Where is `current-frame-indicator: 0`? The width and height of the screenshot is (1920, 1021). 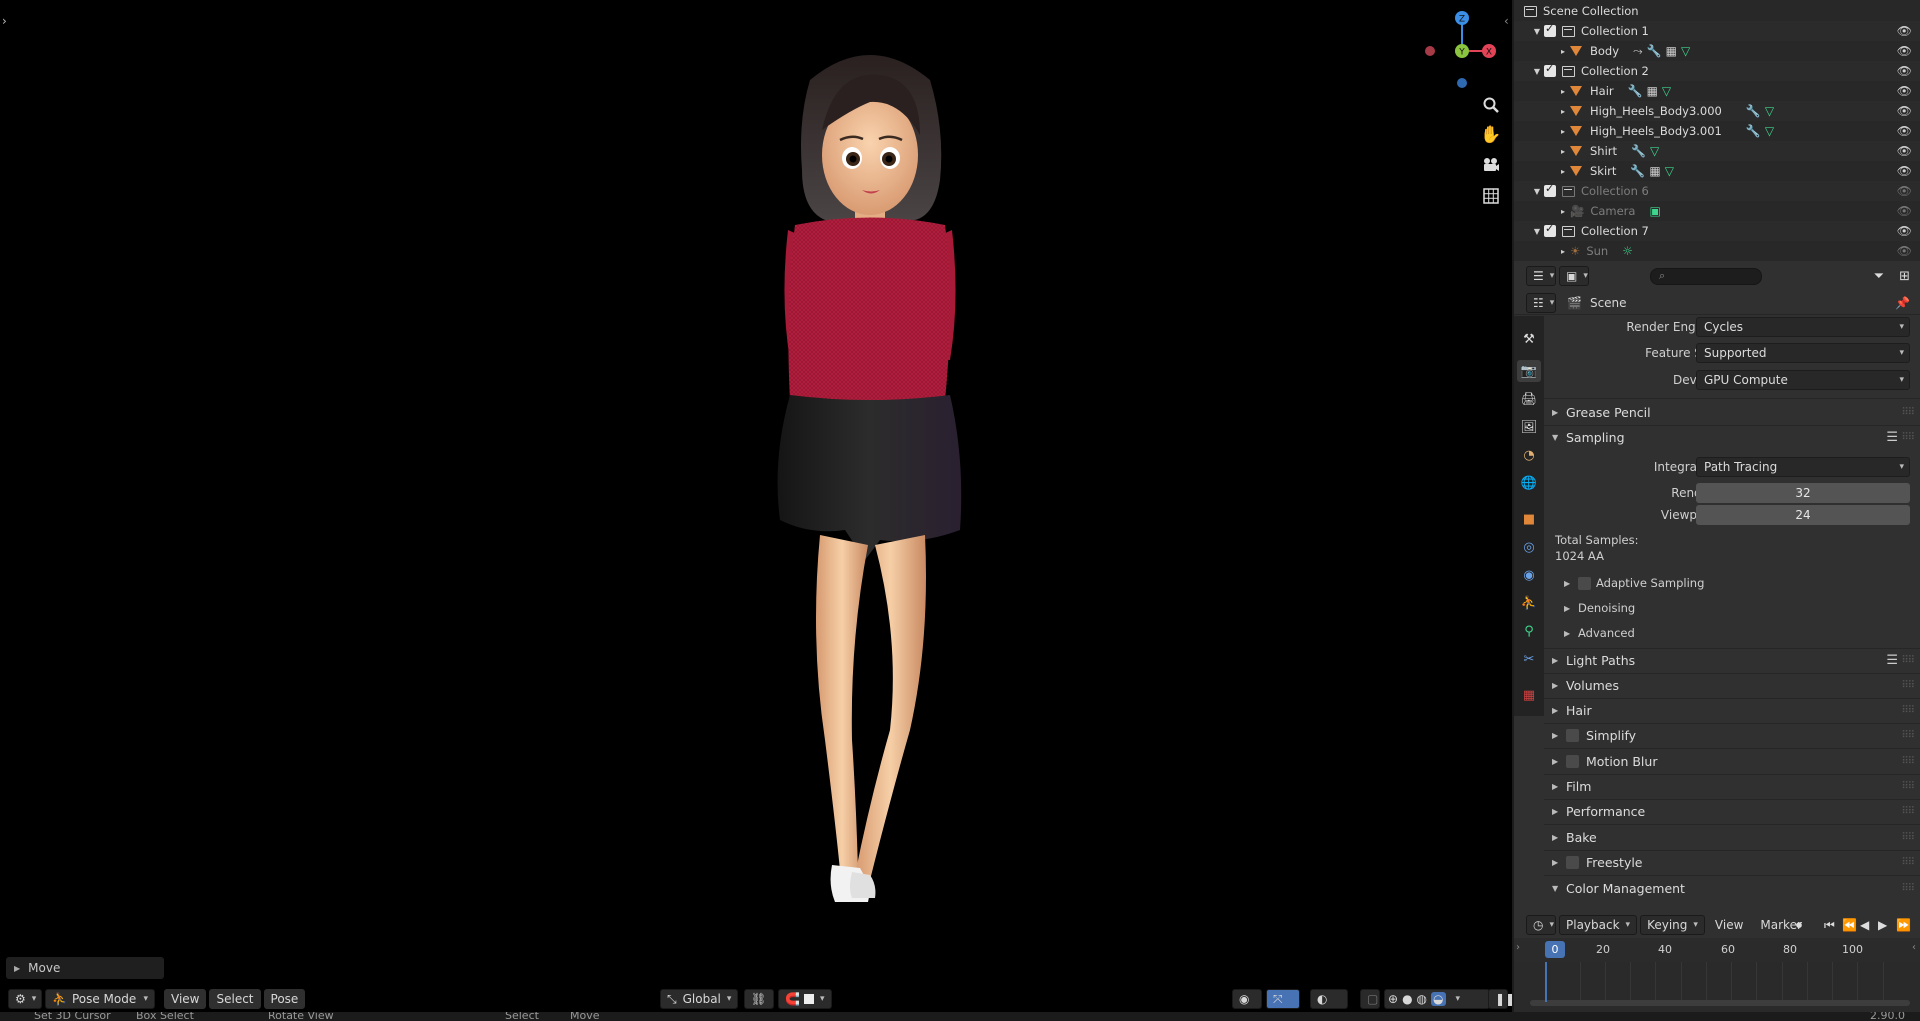 current-frame-indicator: 0 is located at coordinates (1555, 949).